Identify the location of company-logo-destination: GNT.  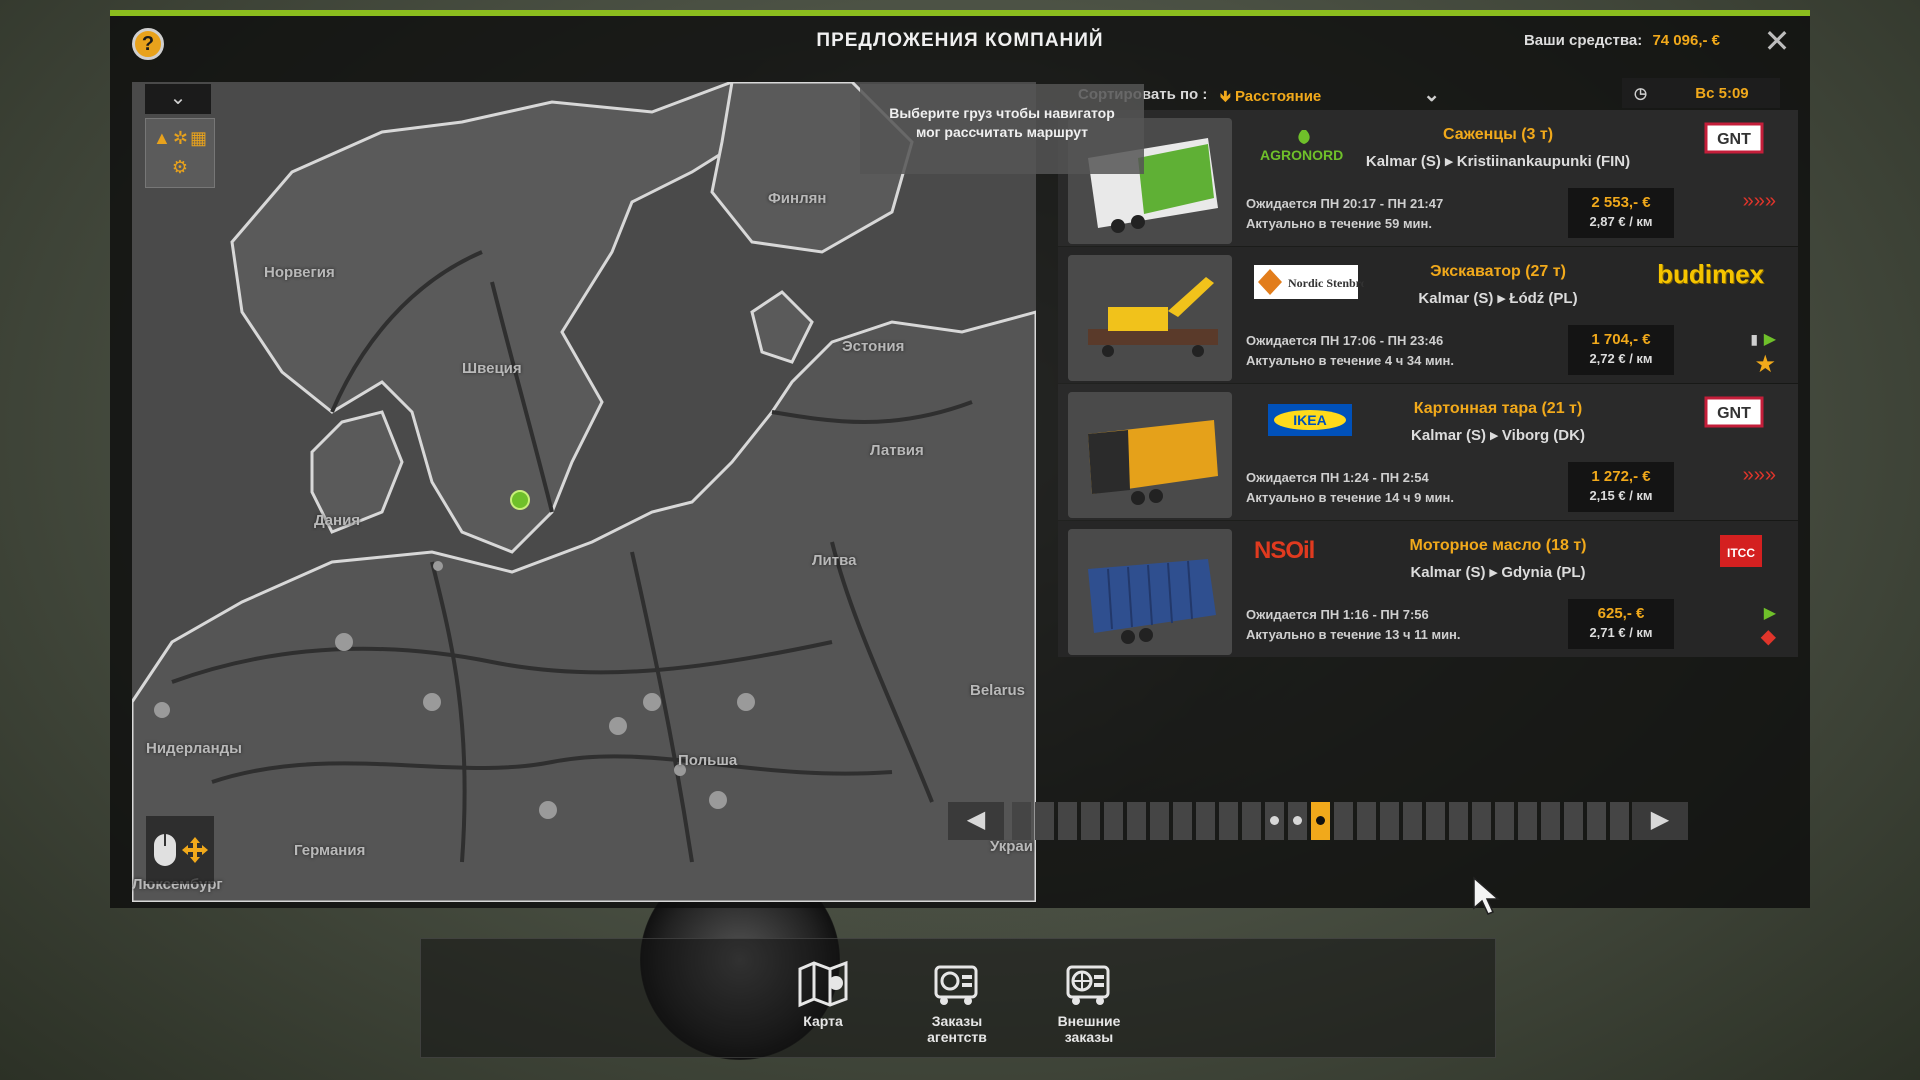
(1709, 416).